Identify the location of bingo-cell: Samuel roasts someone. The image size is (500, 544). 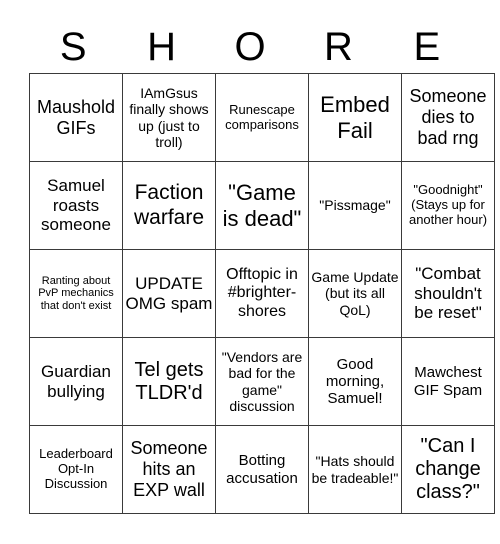
(76, 205).